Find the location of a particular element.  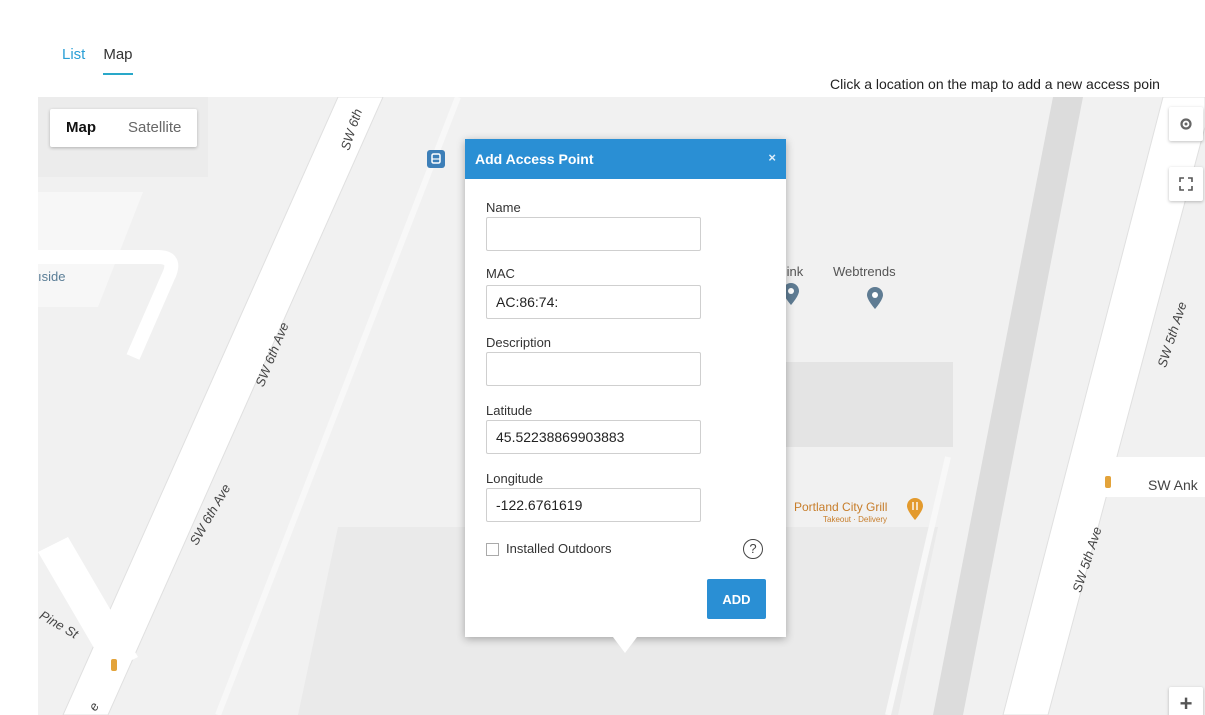

map-type-satellite-button: Satellite is located at coordinates (154, 128).